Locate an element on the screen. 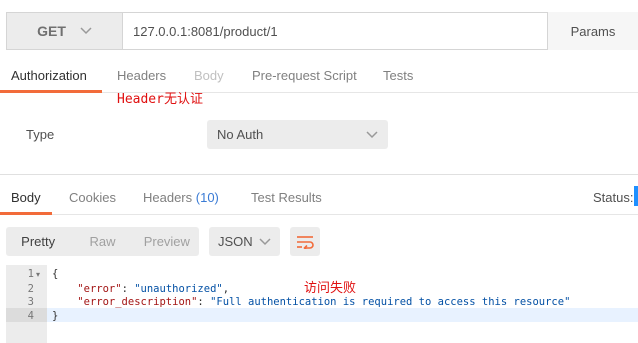 This screenshot has width=638, height=343. tab-pre-request-script: Pre-request Script is located at coordinates (304, 75).